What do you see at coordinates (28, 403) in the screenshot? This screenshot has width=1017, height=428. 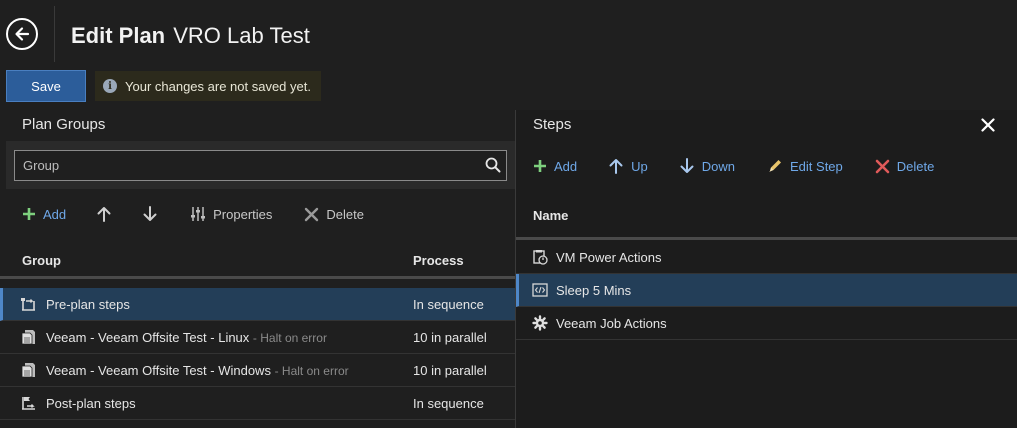 I see `post-plan-steps-icon` at bounding box center [28, 403].